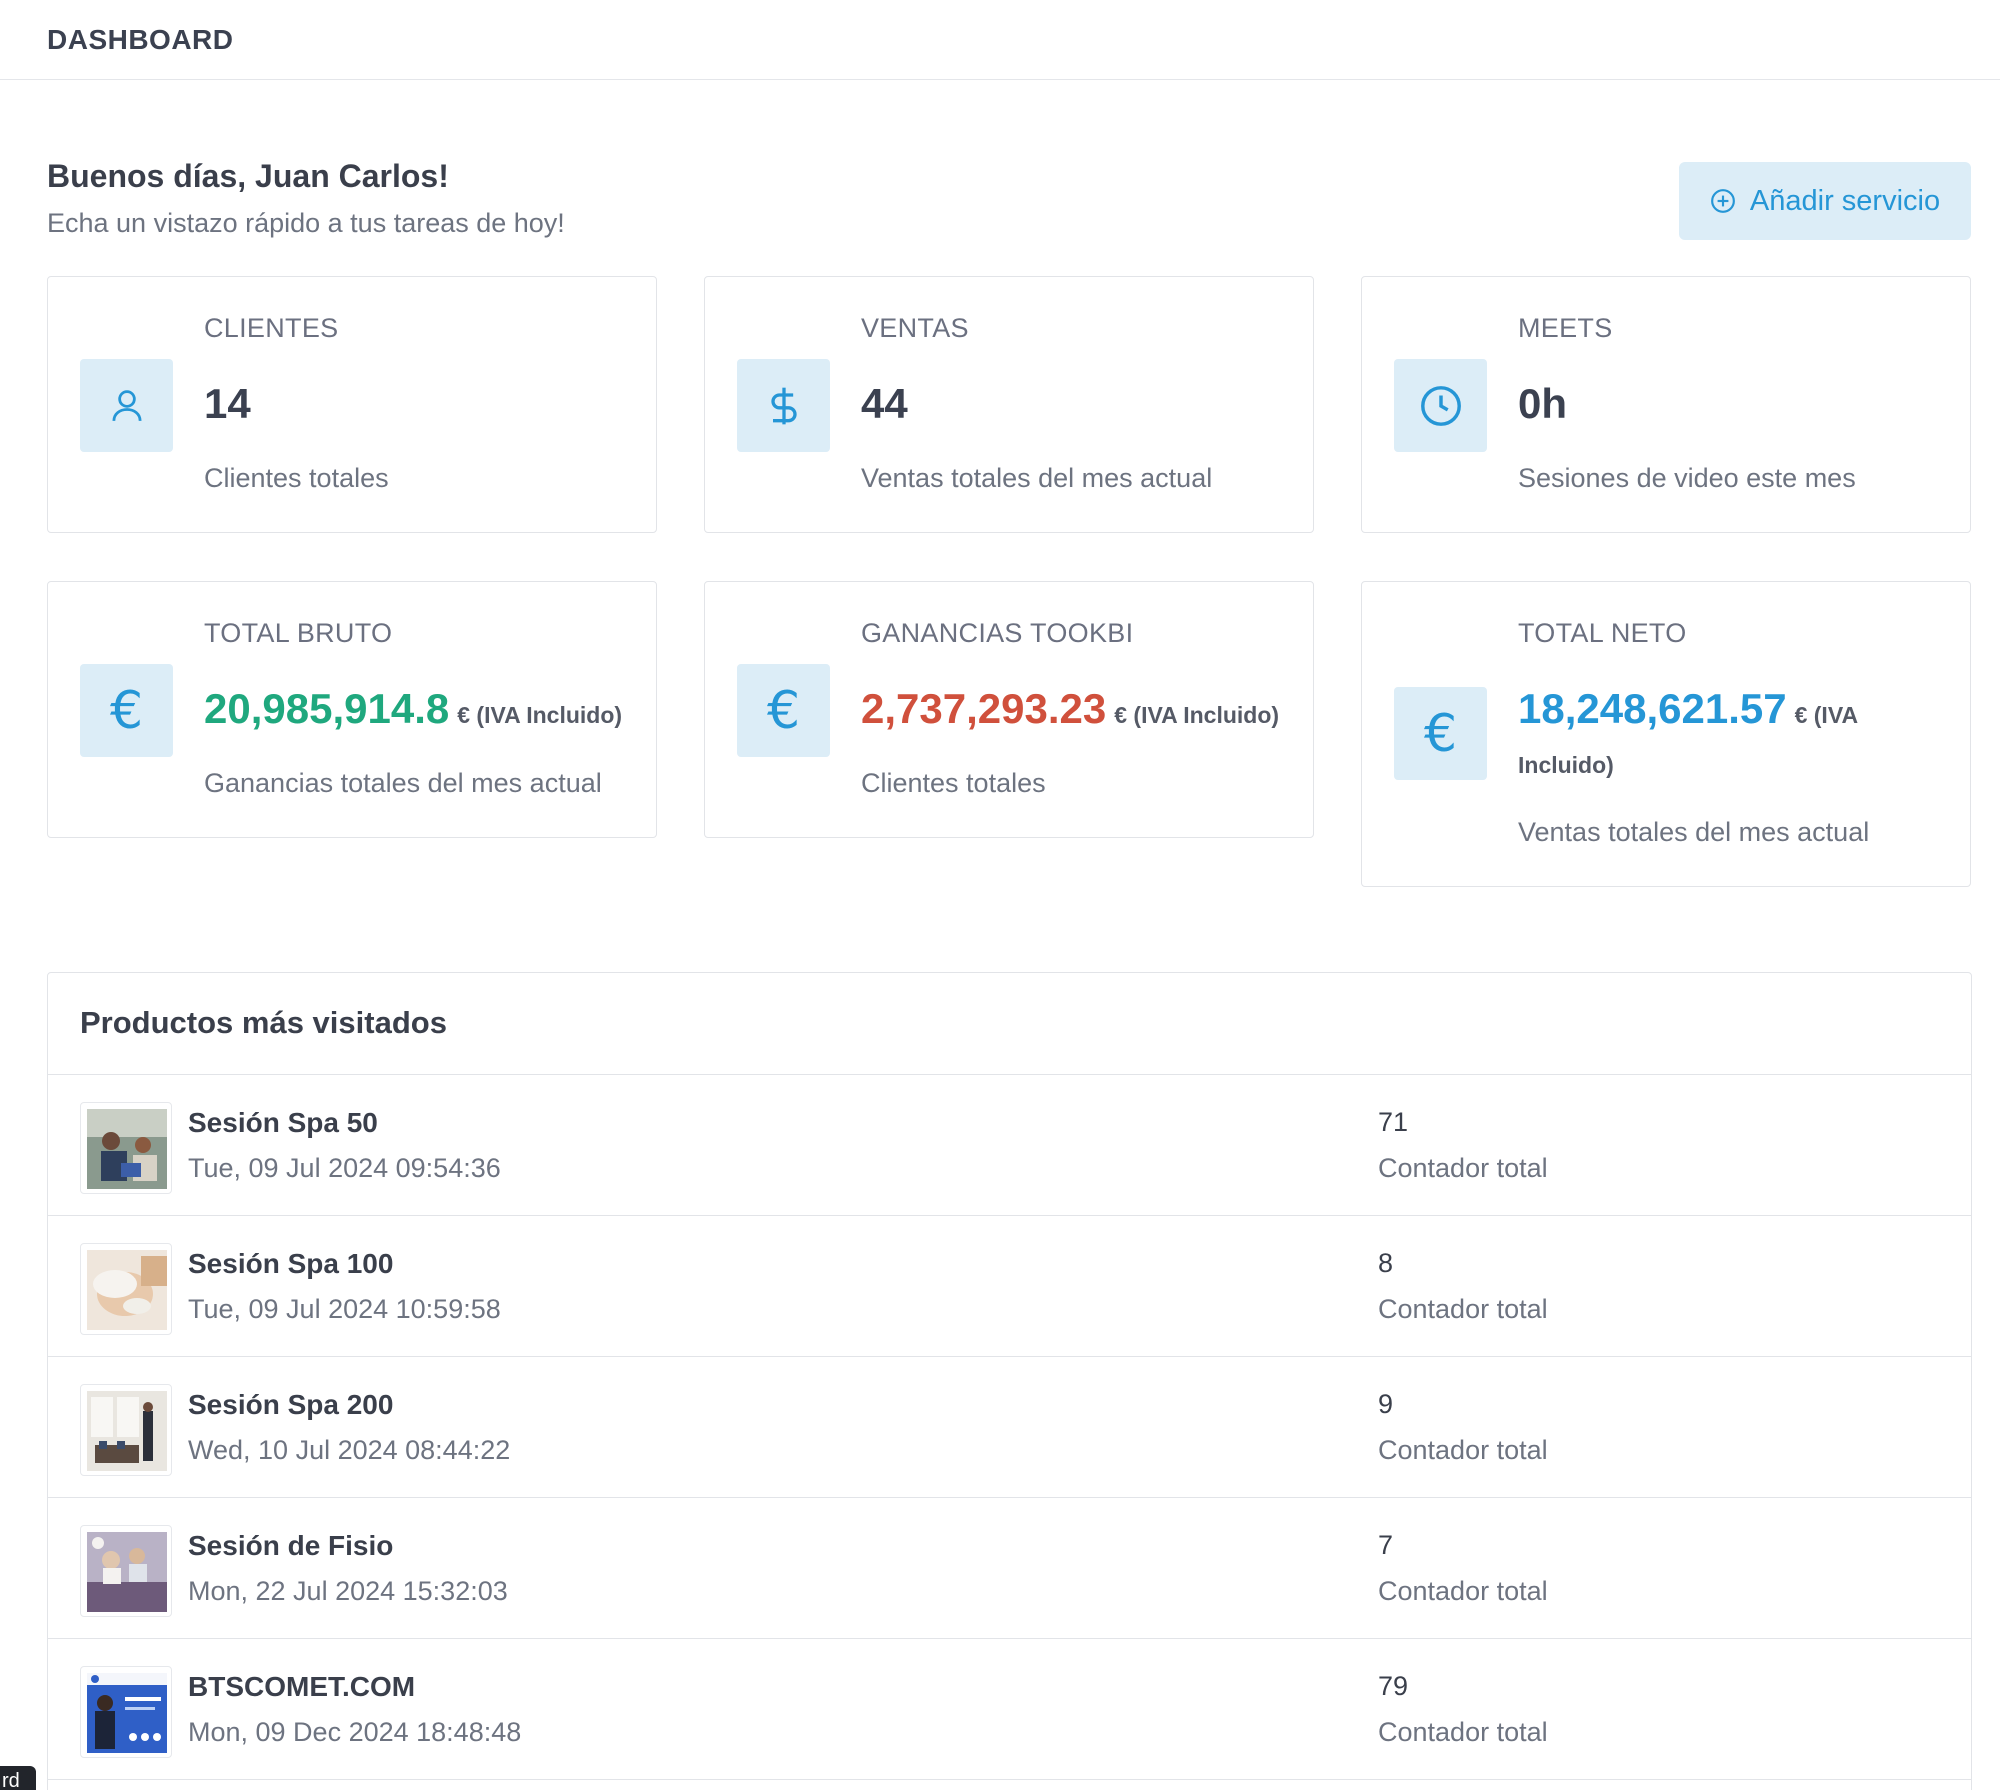  I want to click on stat-suffix-continued: Incluido), so click(1566, 765).